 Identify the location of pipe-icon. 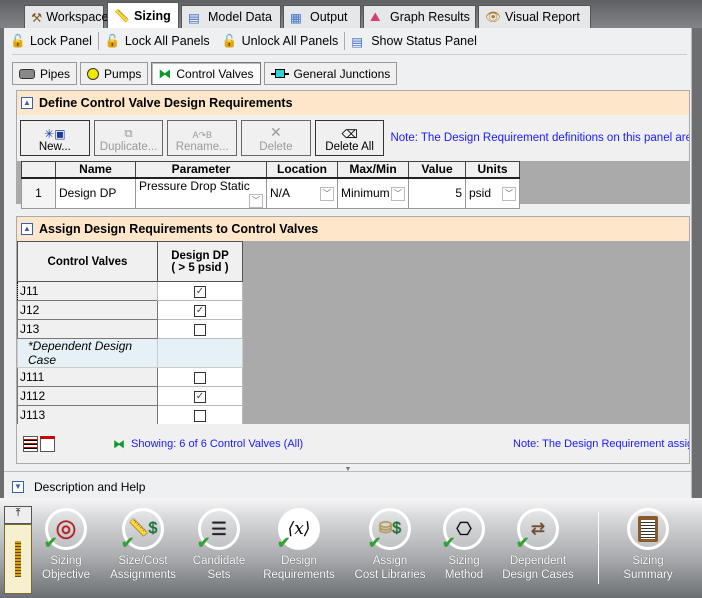
(27, 73).